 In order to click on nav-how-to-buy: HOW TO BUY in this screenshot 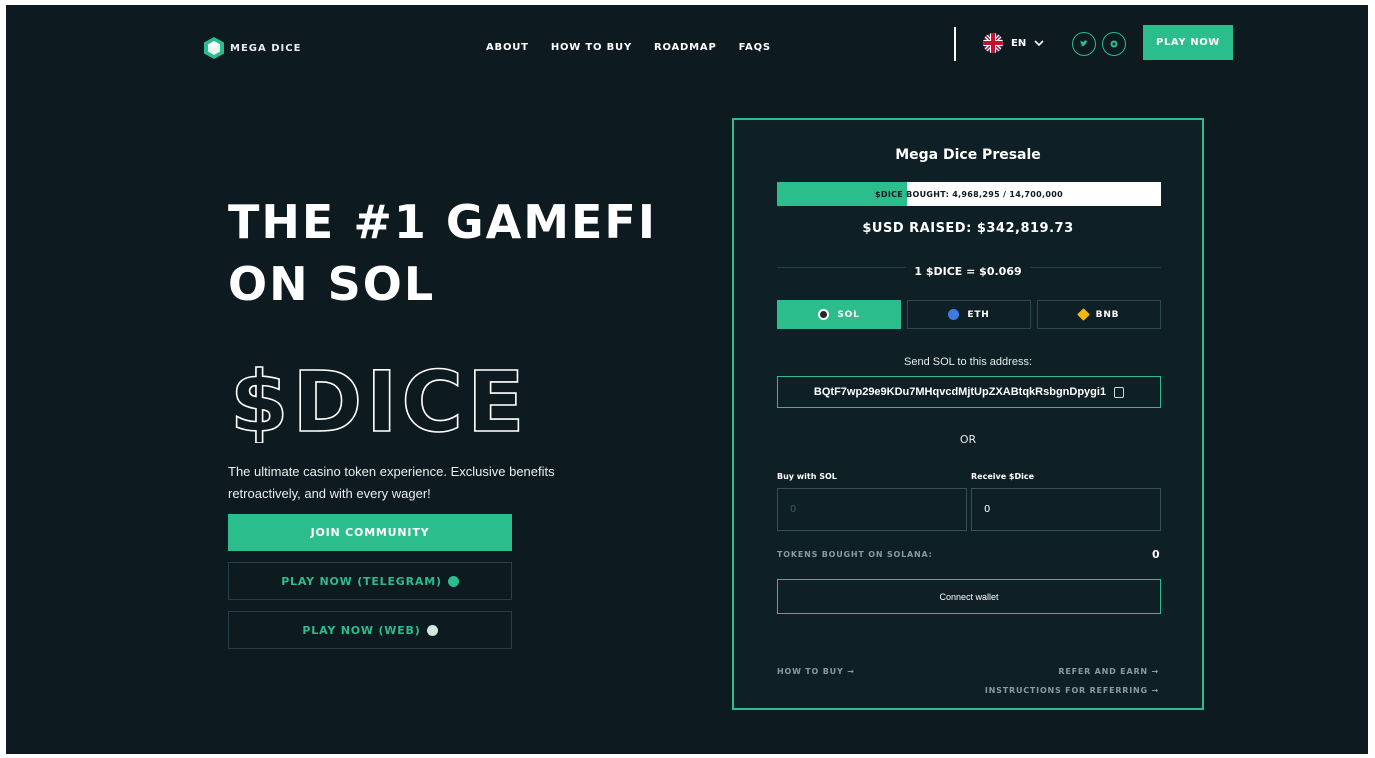, I will do `click(591, 47)`.